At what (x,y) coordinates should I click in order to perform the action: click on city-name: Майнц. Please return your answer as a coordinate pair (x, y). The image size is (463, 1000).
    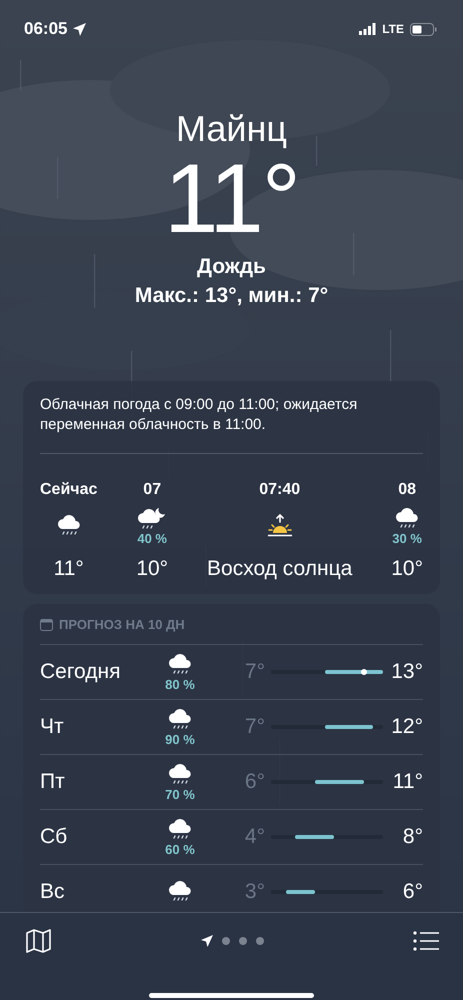
    Looking at the image, I should click on (232, 129).